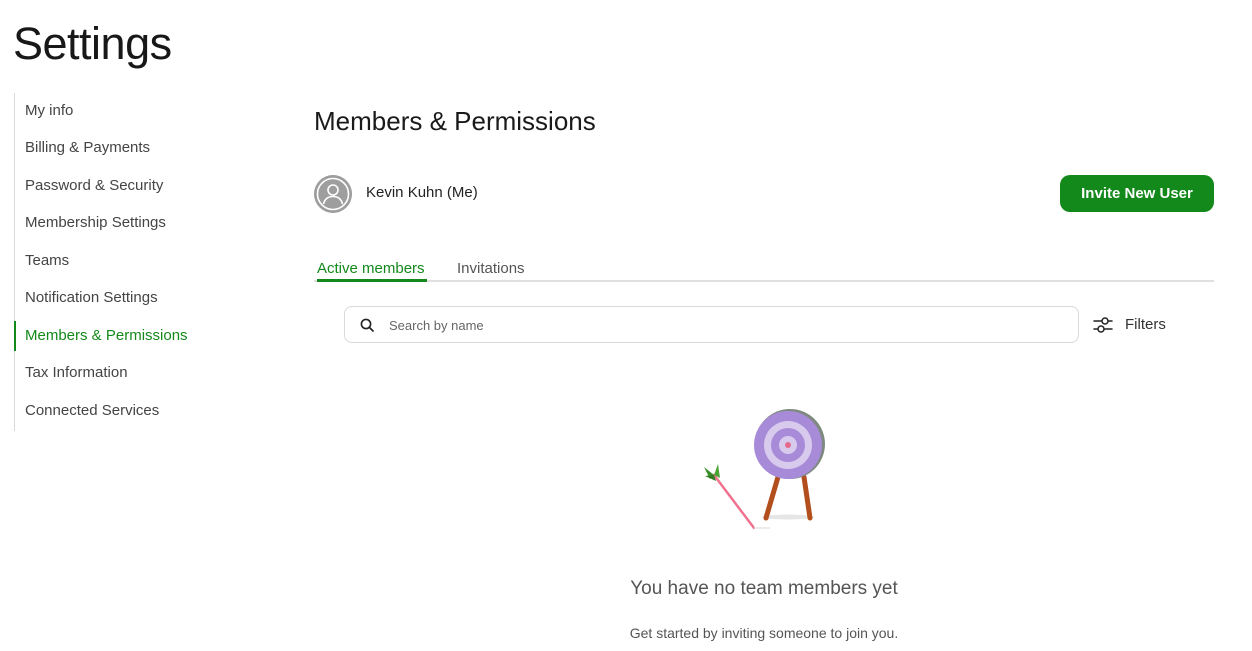 This screenshot has width=1252, height=651. What do you see at coordinates (92, 43) in the screenshot?
I see `page-title: Settings` at bounding box center [92, 43].